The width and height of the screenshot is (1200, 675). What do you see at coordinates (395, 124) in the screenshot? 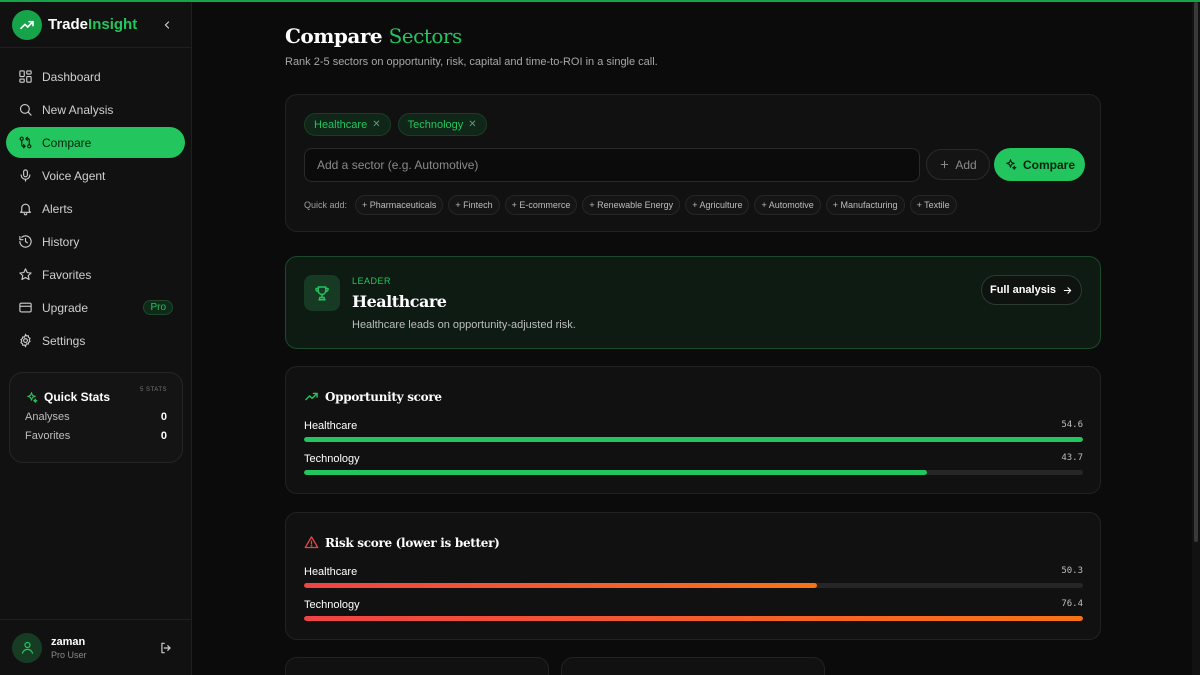
I see `selected-sectors: Healthcare ✕ Technology ✕` at bounding box center [395, 124].